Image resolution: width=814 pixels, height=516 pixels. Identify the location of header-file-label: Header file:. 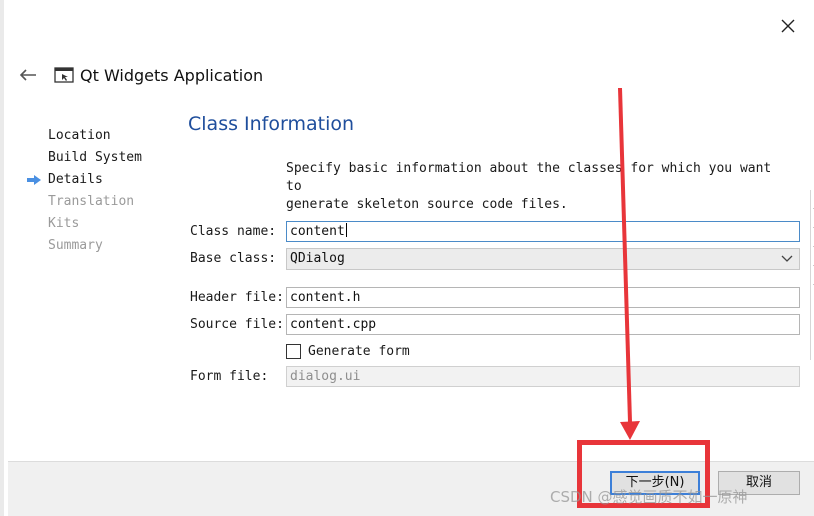
(237, 297).